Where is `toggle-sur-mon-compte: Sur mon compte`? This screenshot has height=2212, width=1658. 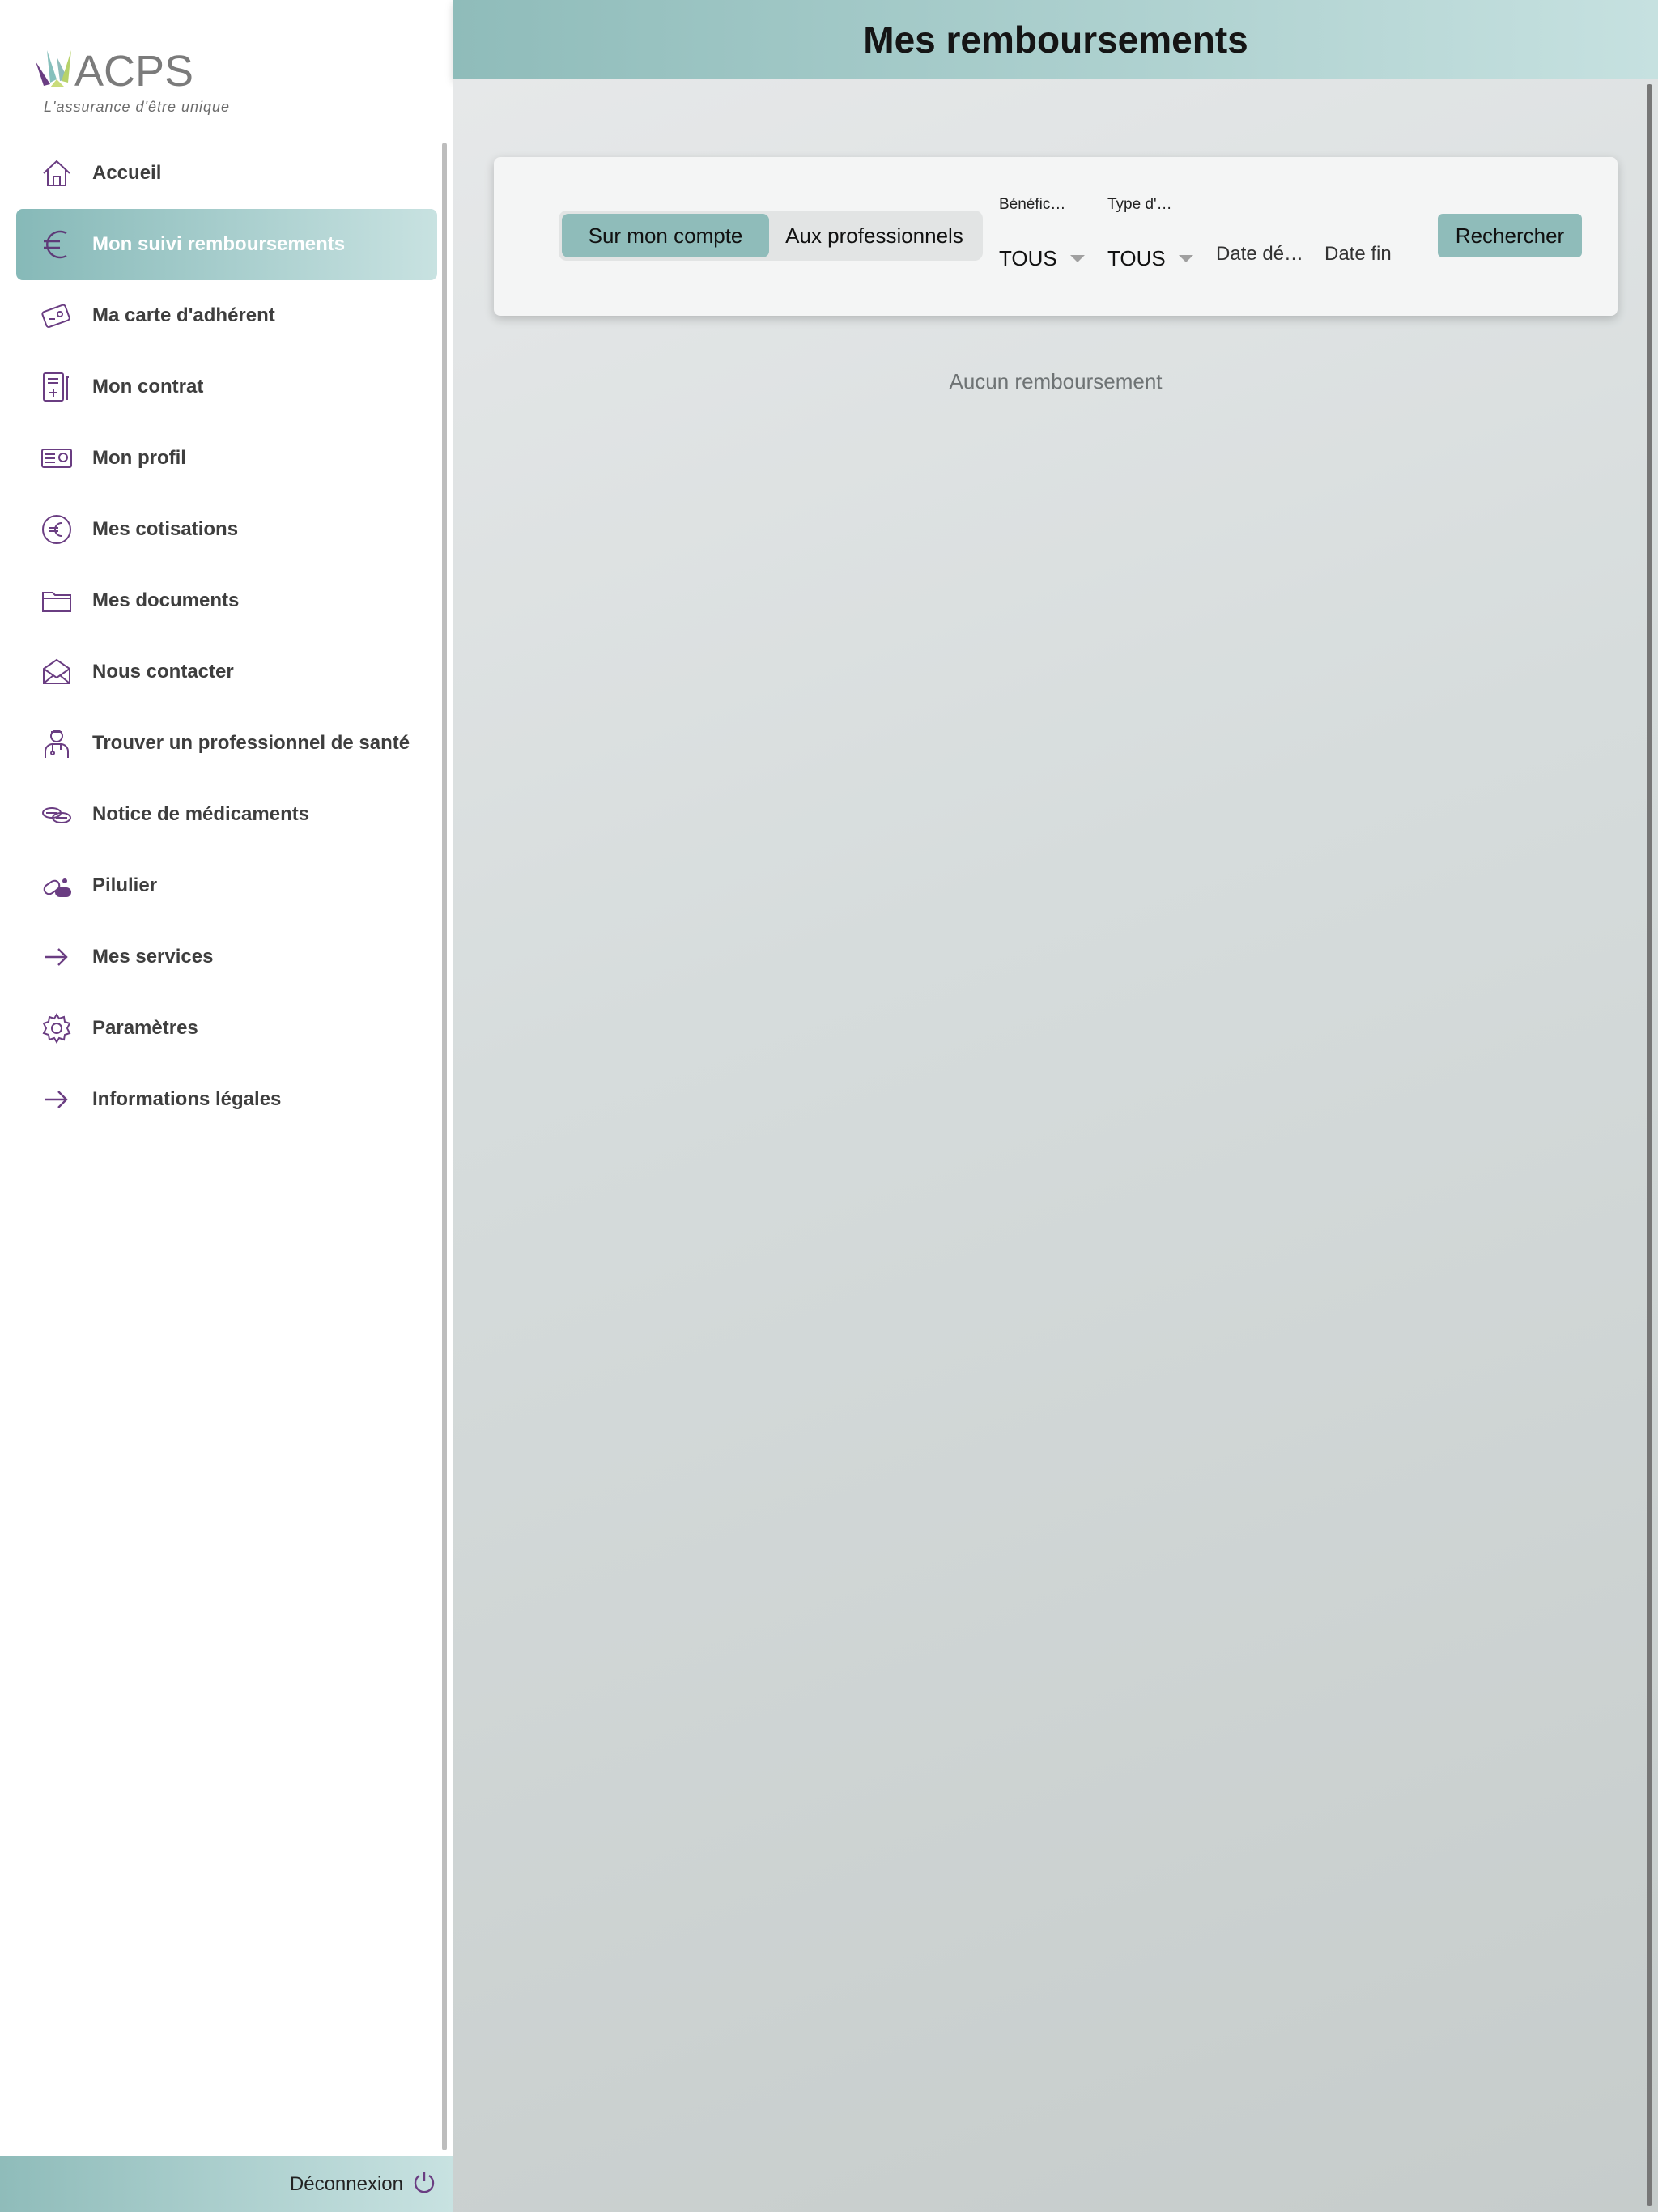
toggle-sur-mon-compte: Sur mon compte is located at coordinates (665, 236).